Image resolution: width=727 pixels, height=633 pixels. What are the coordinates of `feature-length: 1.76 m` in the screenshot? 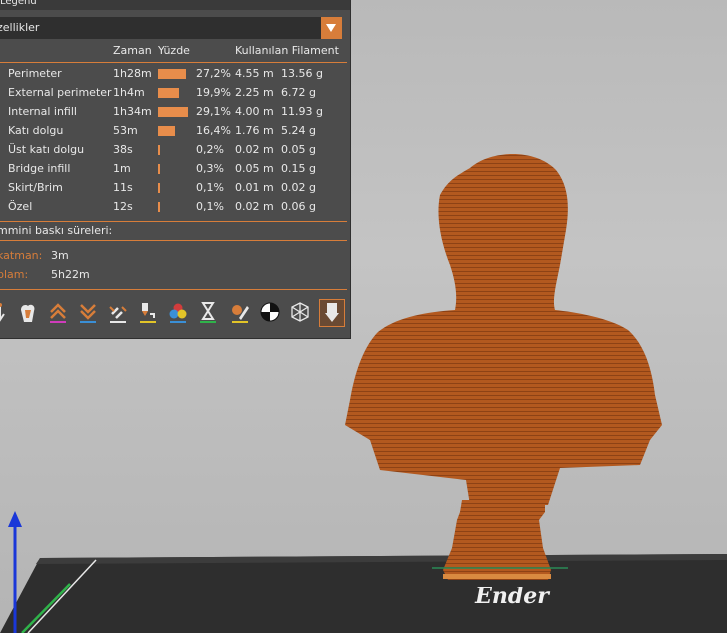 It's located at (254, 130).